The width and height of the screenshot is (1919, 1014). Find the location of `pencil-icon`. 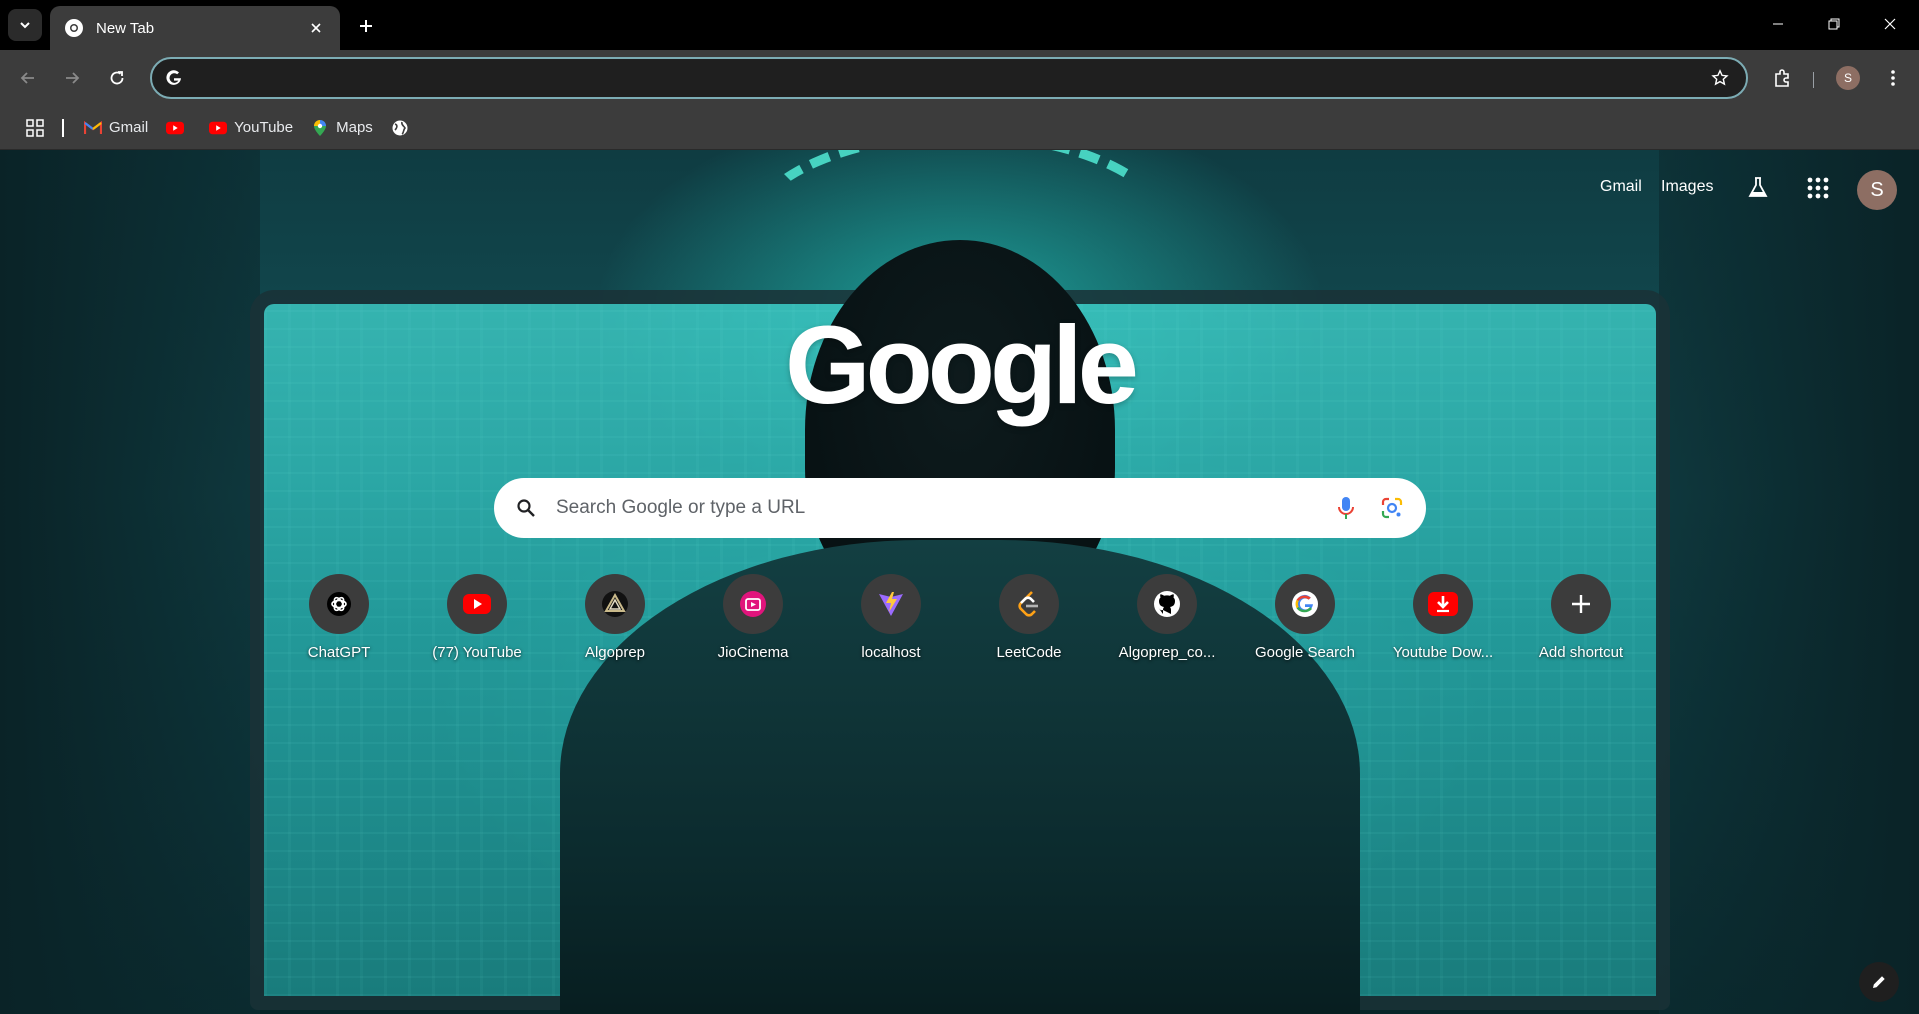

pencil-icon is located at coordinates (1879, 982).